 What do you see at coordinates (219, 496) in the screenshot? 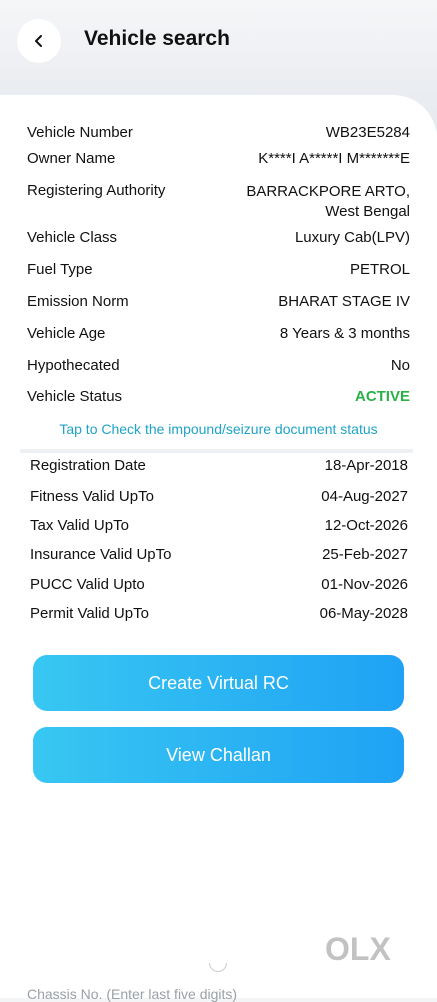
I see `validity-row-fitness: Fitness Valid UpTo 04-Aug-2027` at bounding box center [219, 496].